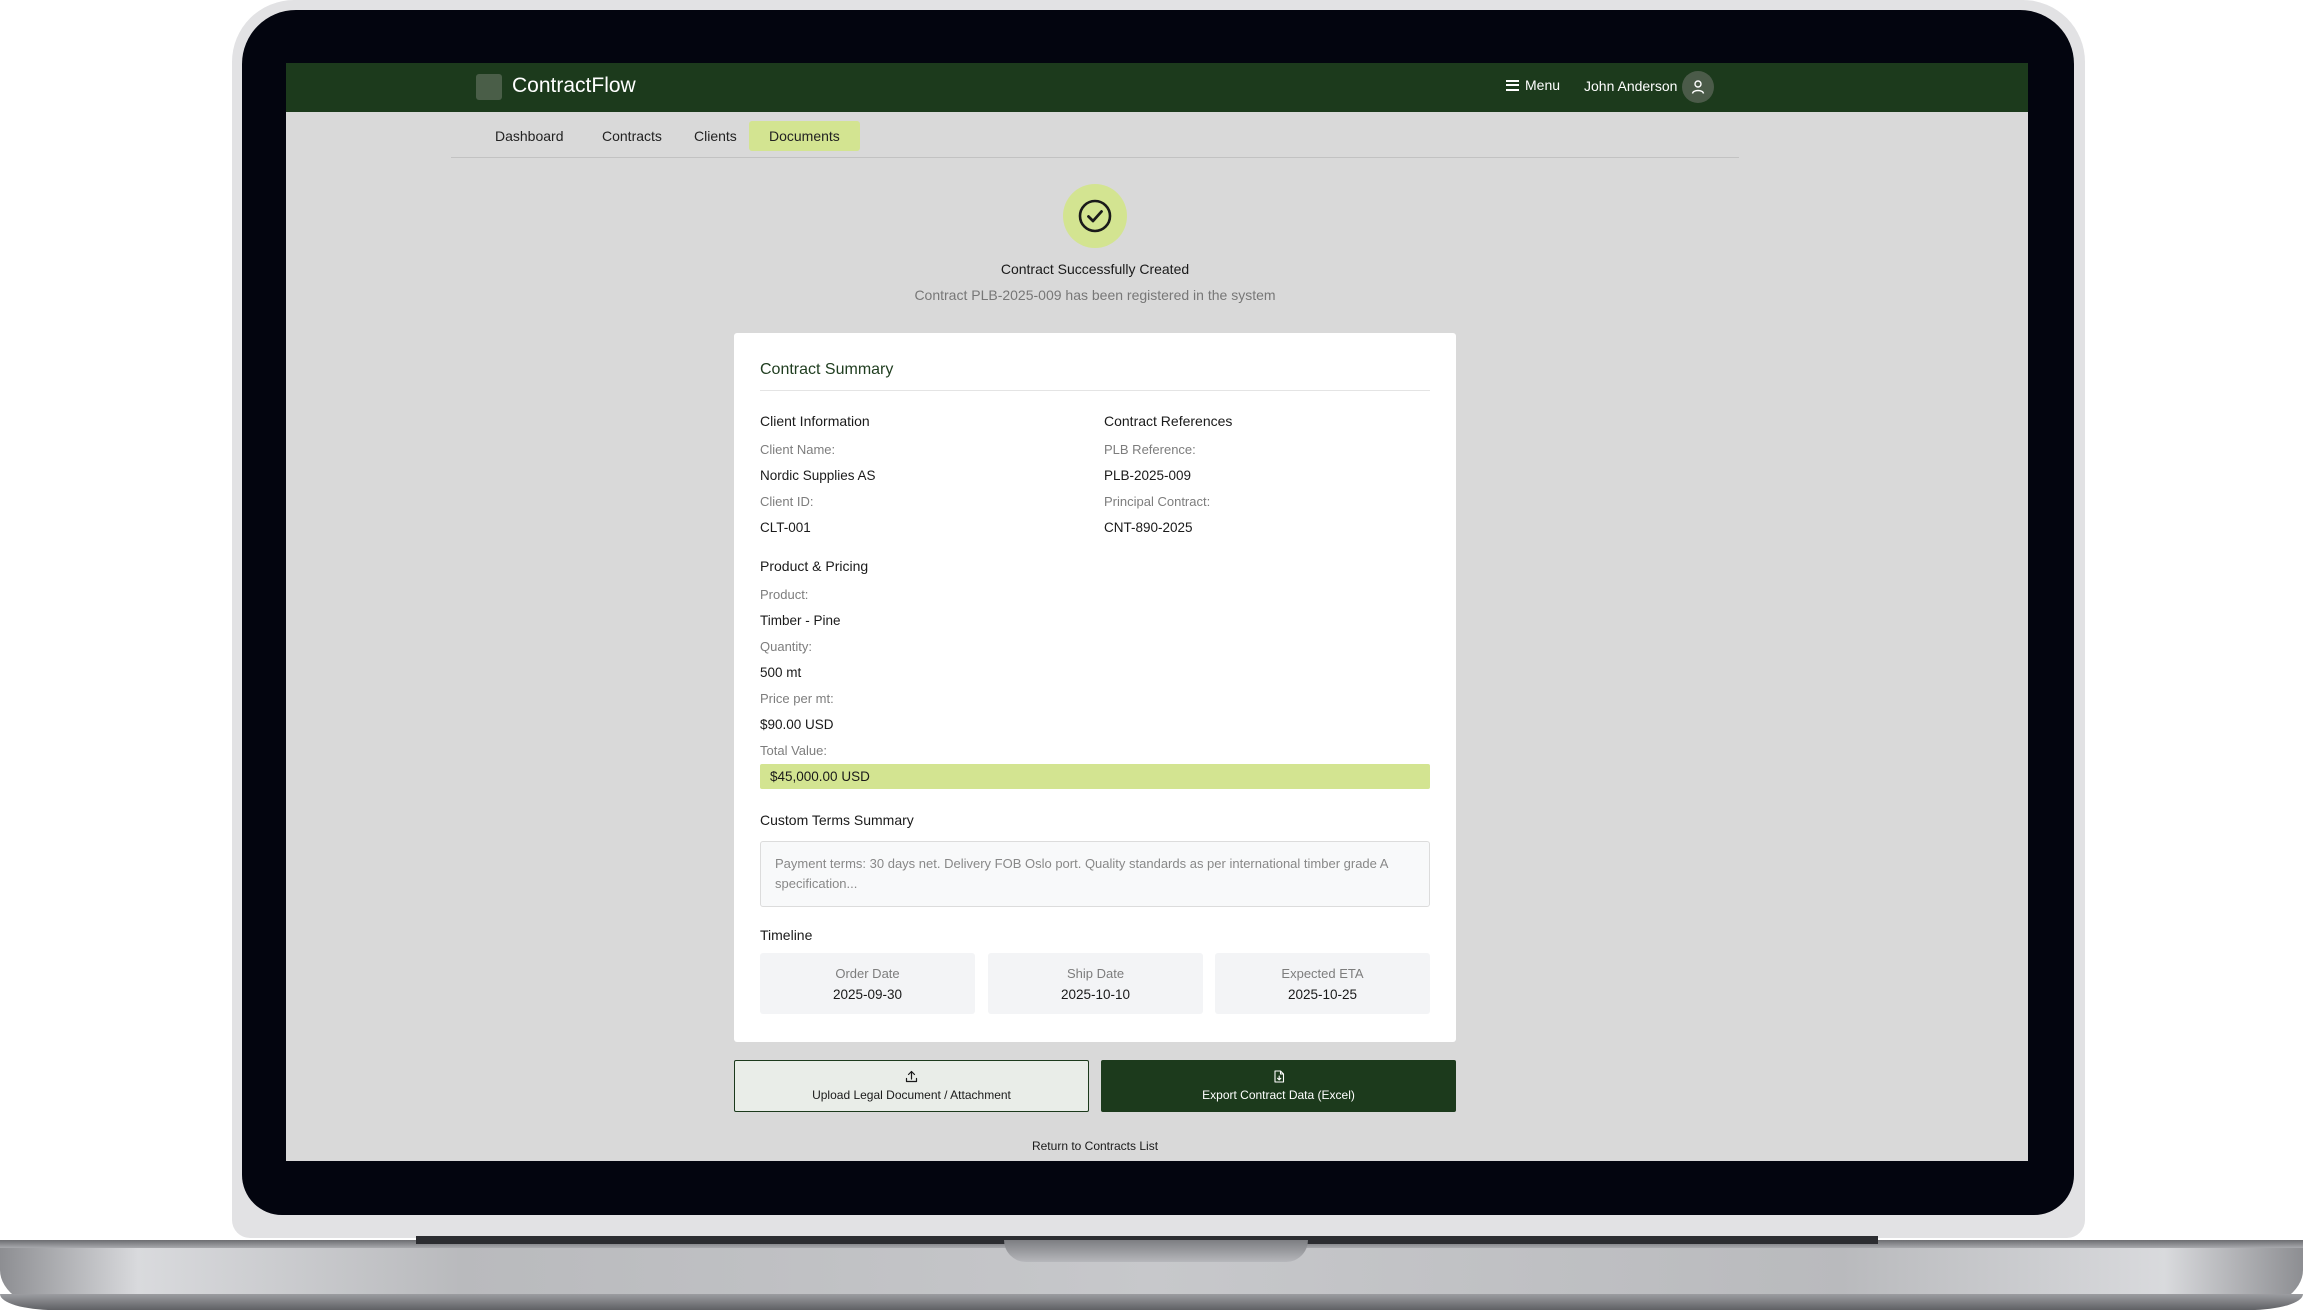 Image resolution: width=2303 pixels, height=1314 pixels. What do you see at coordinates (1150, 449) in the screenshot?
I see `plb-reference-label: PLB Reference:` at bounding box center [1150, 449].